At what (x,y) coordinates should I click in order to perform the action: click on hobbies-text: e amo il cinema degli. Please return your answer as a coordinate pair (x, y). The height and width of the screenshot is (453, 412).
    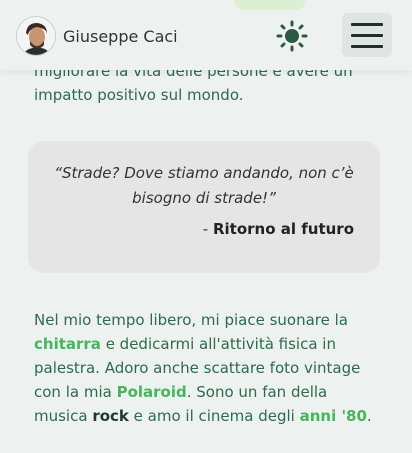
    Looking at the image, I should click on (214, 416).